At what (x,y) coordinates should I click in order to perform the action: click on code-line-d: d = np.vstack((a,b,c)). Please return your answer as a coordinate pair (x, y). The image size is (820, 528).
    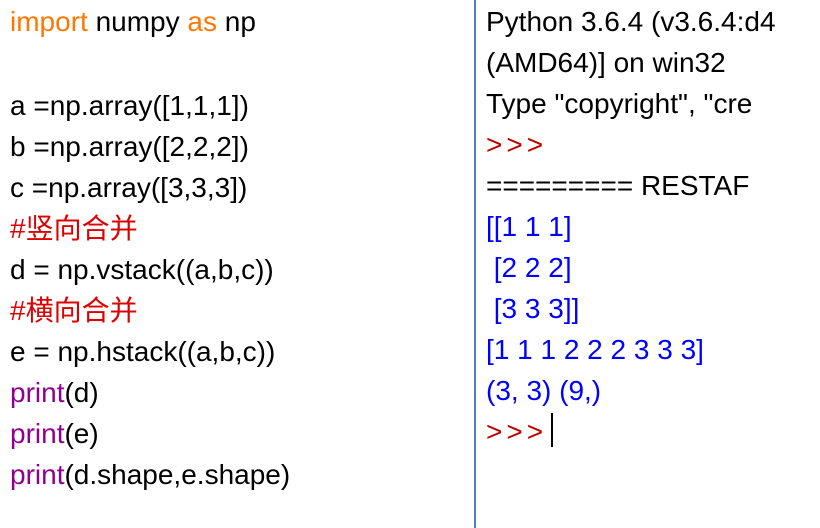
    Looking at the image, I should click on (142, 269).